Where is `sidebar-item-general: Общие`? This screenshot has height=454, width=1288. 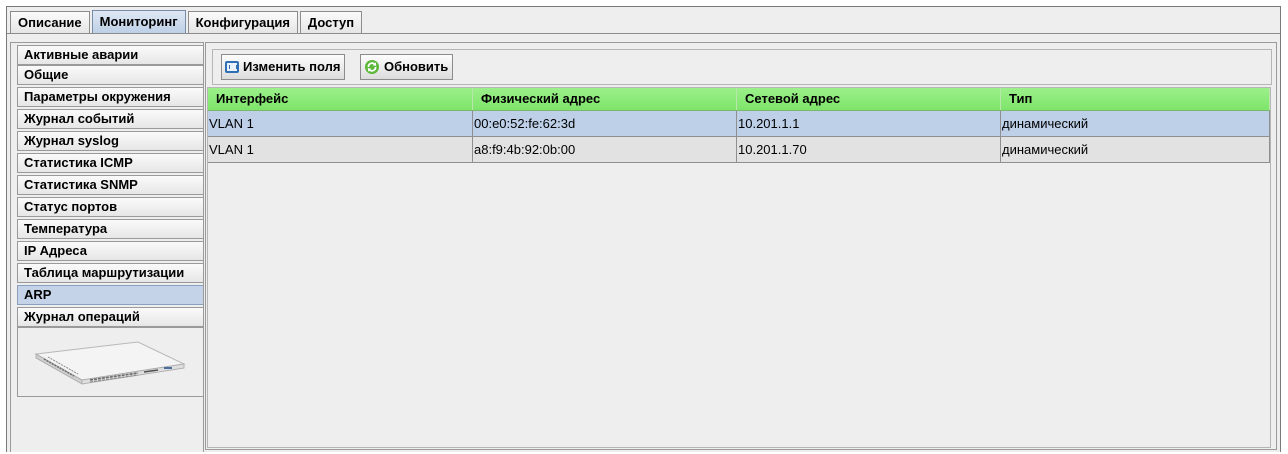 sidebar-item-general: Общие is located at coordinates (110, 75).